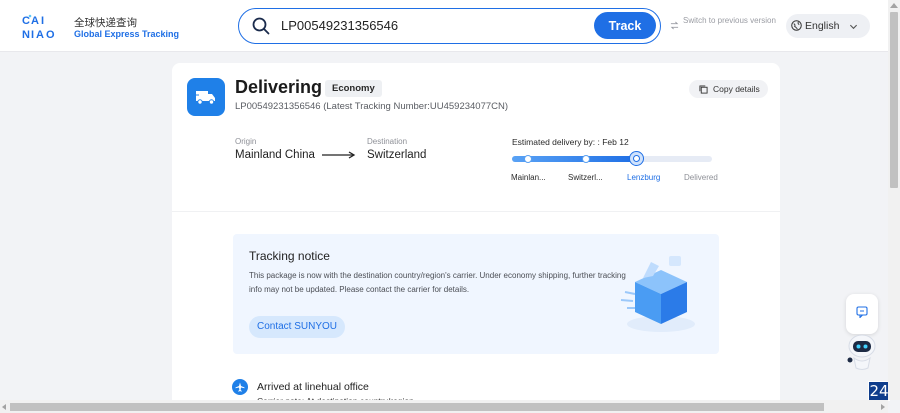 The height and width of the screenshot is (413, 900). I want to click on svg-text: N, so click(26, 34).